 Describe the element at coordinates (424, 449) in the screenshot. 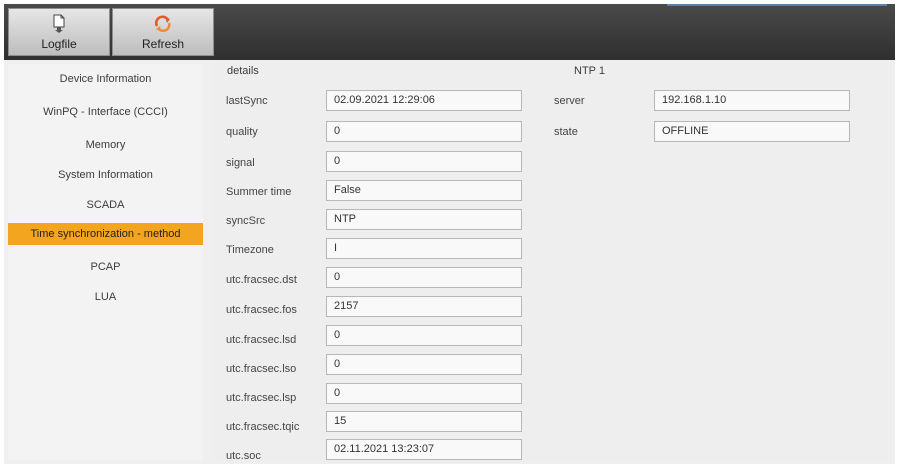

I see `utc-soc-field: 02.11.2021 13:23:07` at that location.